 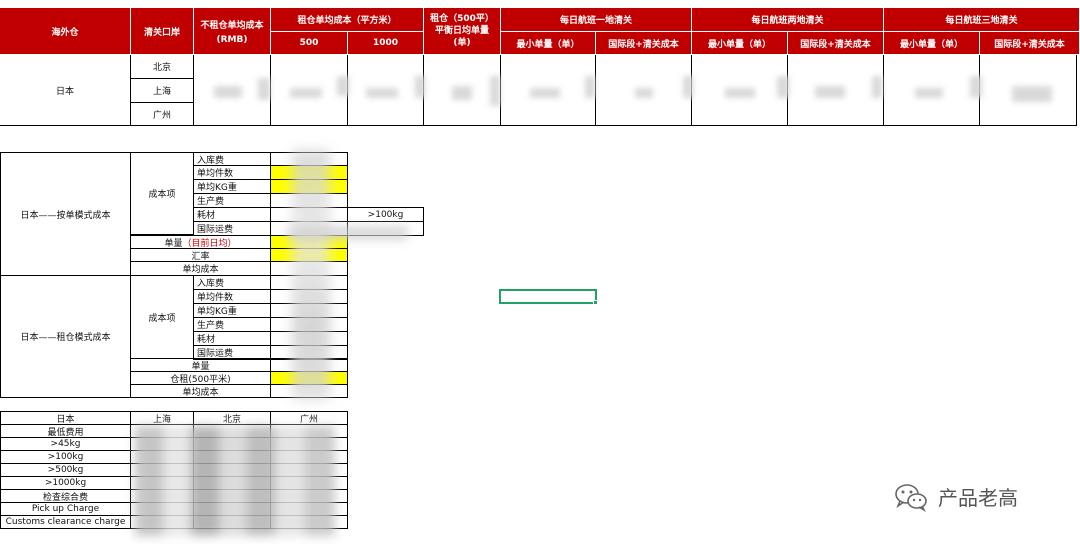 I want to click on mid1-cost-items-label: 成本项, so click(x=162, y=195).